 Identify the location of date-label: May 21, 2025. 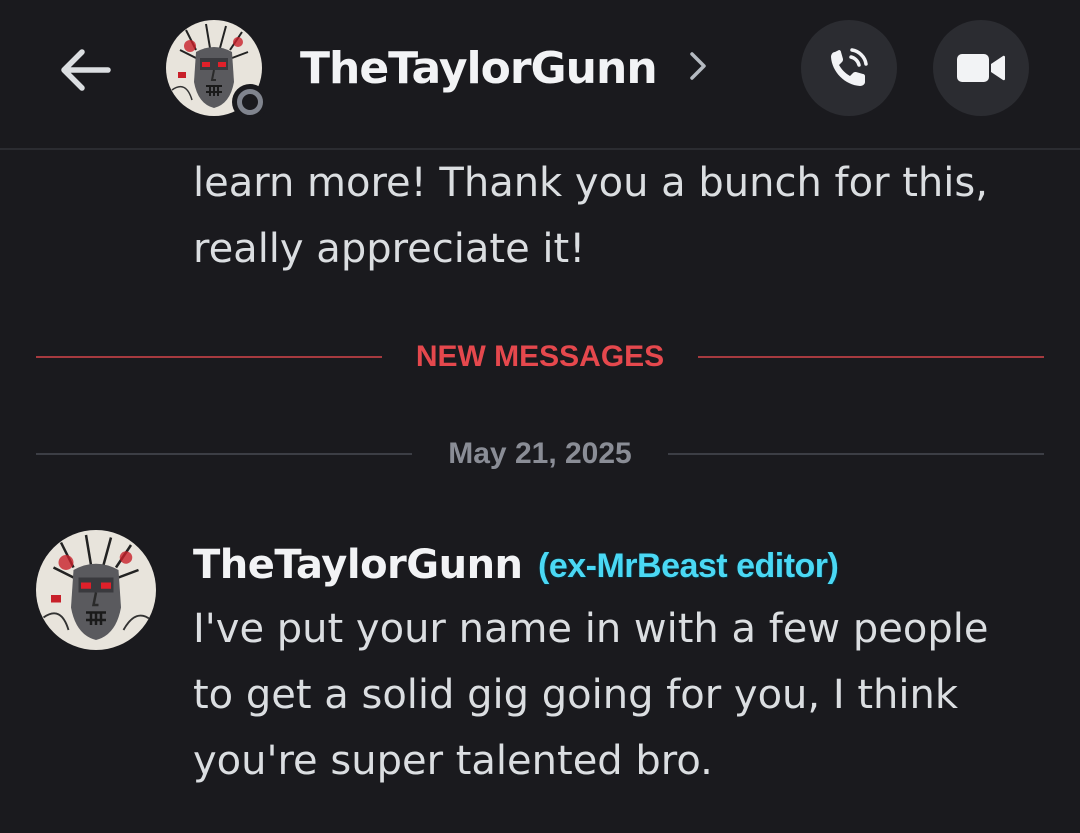
(540, 453).